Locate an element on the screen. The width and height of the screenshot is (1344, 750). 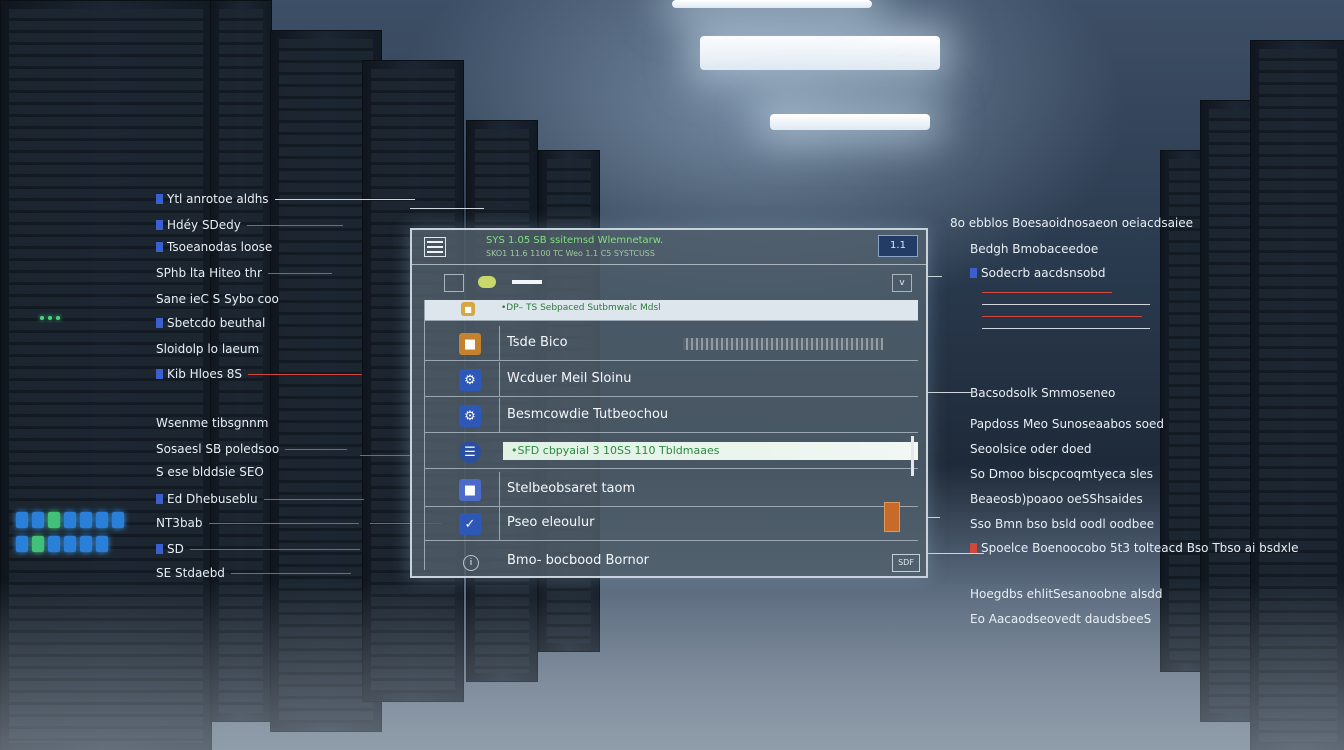
panel-title: SYS 1.05 SB ssitemsd Wlemnetarw. is located at coordinates (575, 240).